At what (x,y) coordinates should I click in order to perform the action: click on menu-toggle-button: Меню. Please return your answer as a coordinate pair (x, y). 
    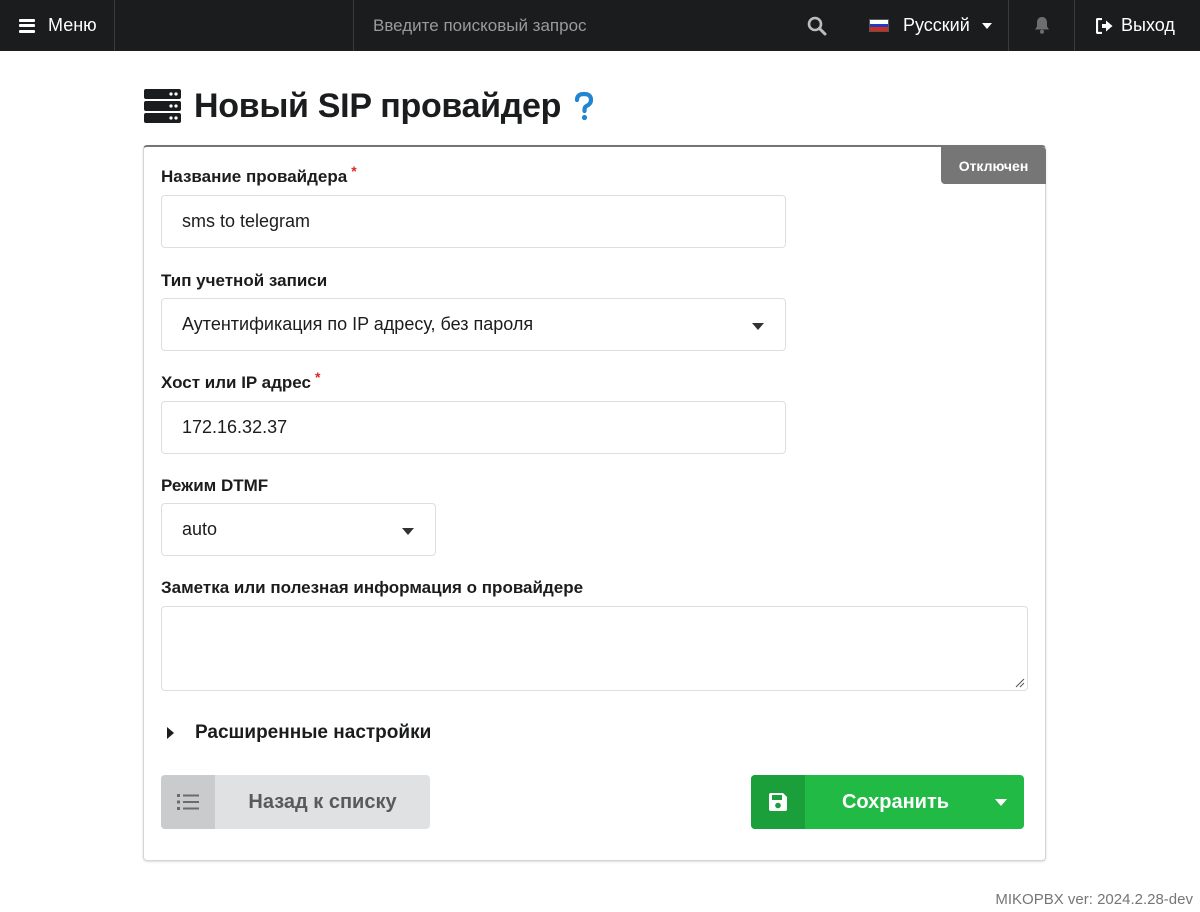
    Looking at the image, I should click on (57, 25).